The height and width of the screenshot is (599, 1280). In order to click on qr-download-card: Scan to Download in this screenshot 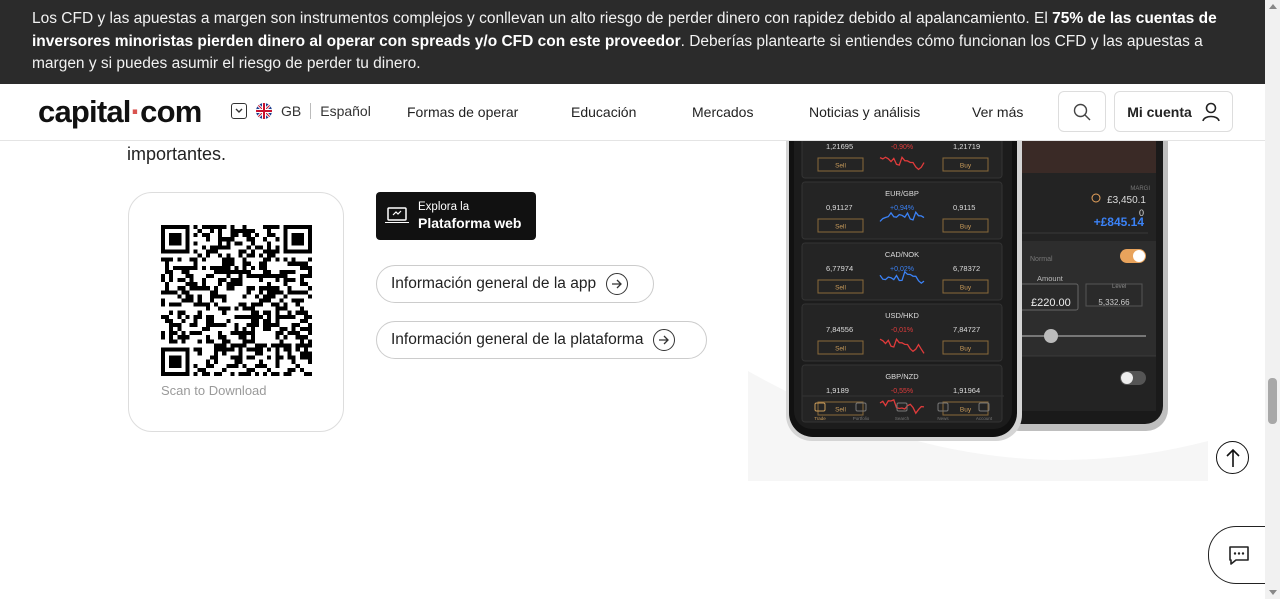, I will do `click(236, 312)`.